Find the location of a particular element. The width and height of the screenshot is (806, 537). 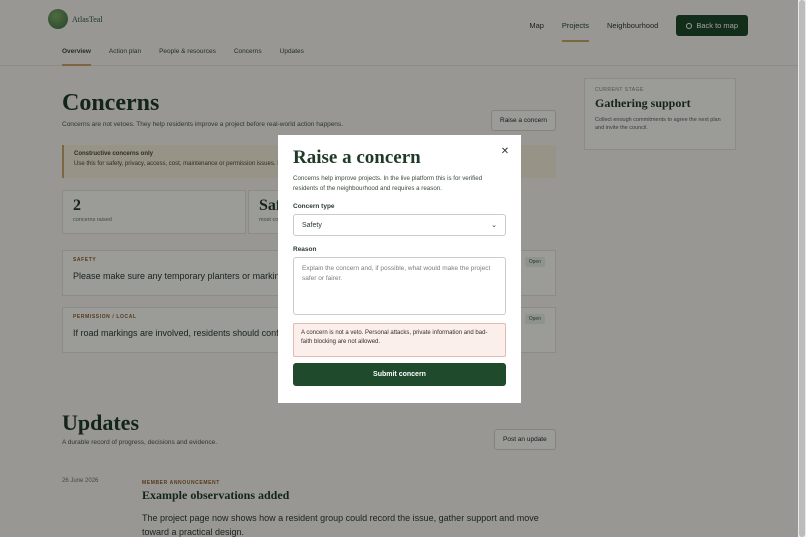

concern-type-value: Safety is located at coordinates (312, 225).